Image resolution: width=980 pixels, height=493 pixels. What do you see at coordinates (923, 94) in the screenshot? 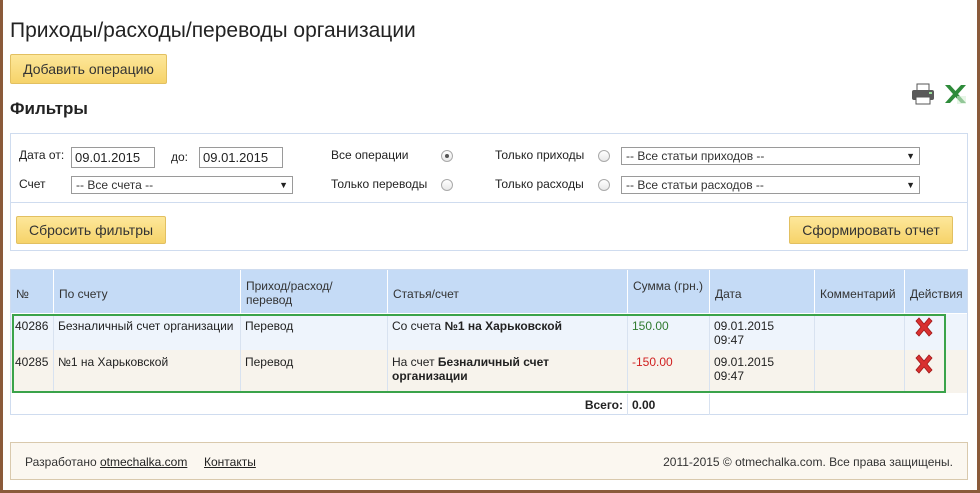
I see `printer-icon` at bounding box center [923, 94].